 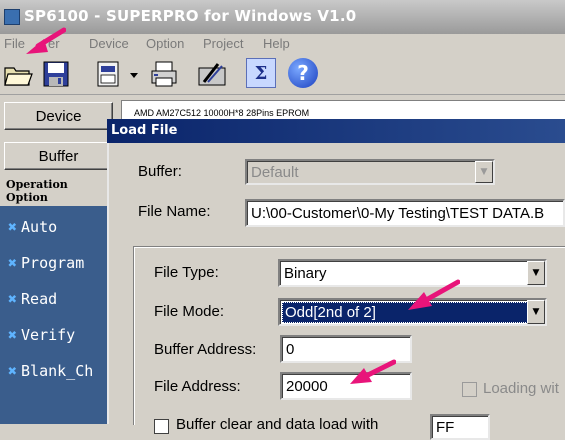 I want to click on operation-blank-check: ✖ Blank_Ch, so click(x=59, y=371).